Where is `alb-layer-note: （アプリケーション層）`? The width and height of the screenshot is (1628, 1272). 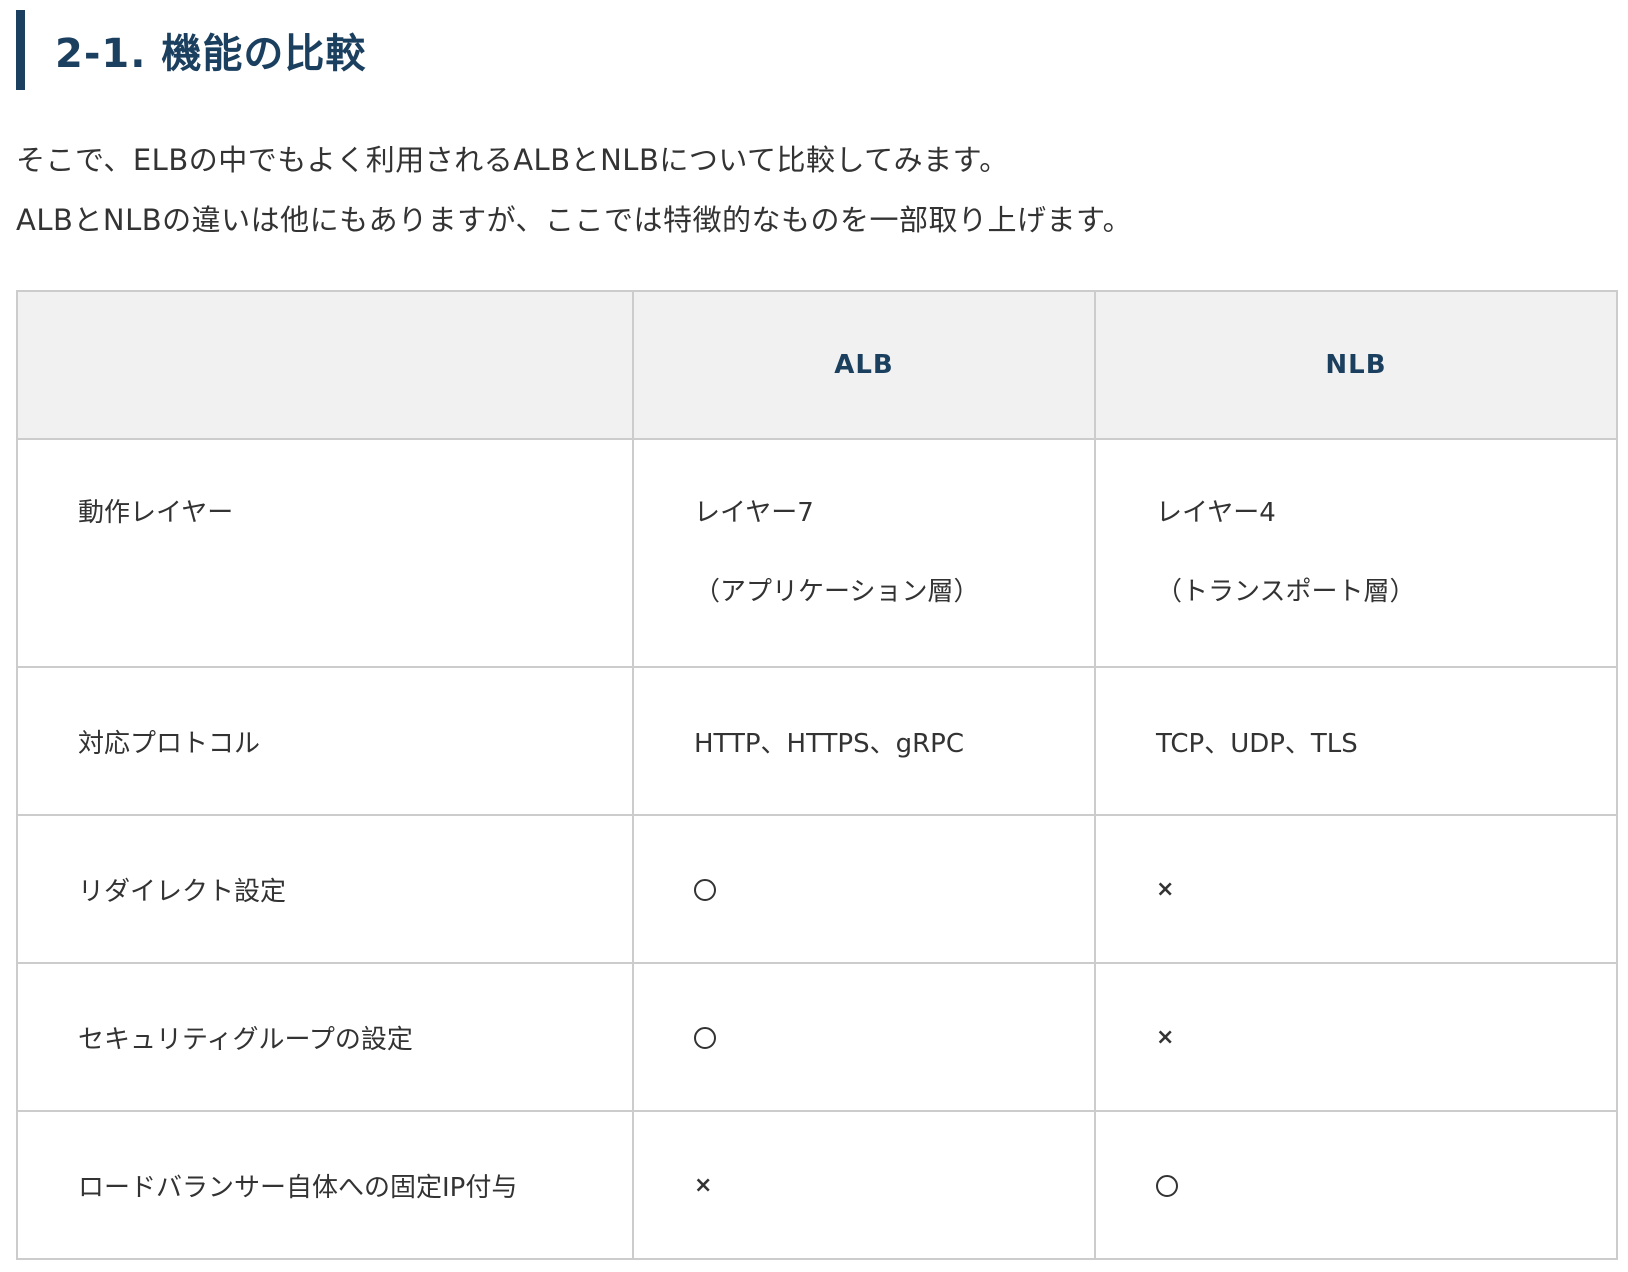
alb-layer-note: （アプリケーション層） is located at coordinates (837, 592).